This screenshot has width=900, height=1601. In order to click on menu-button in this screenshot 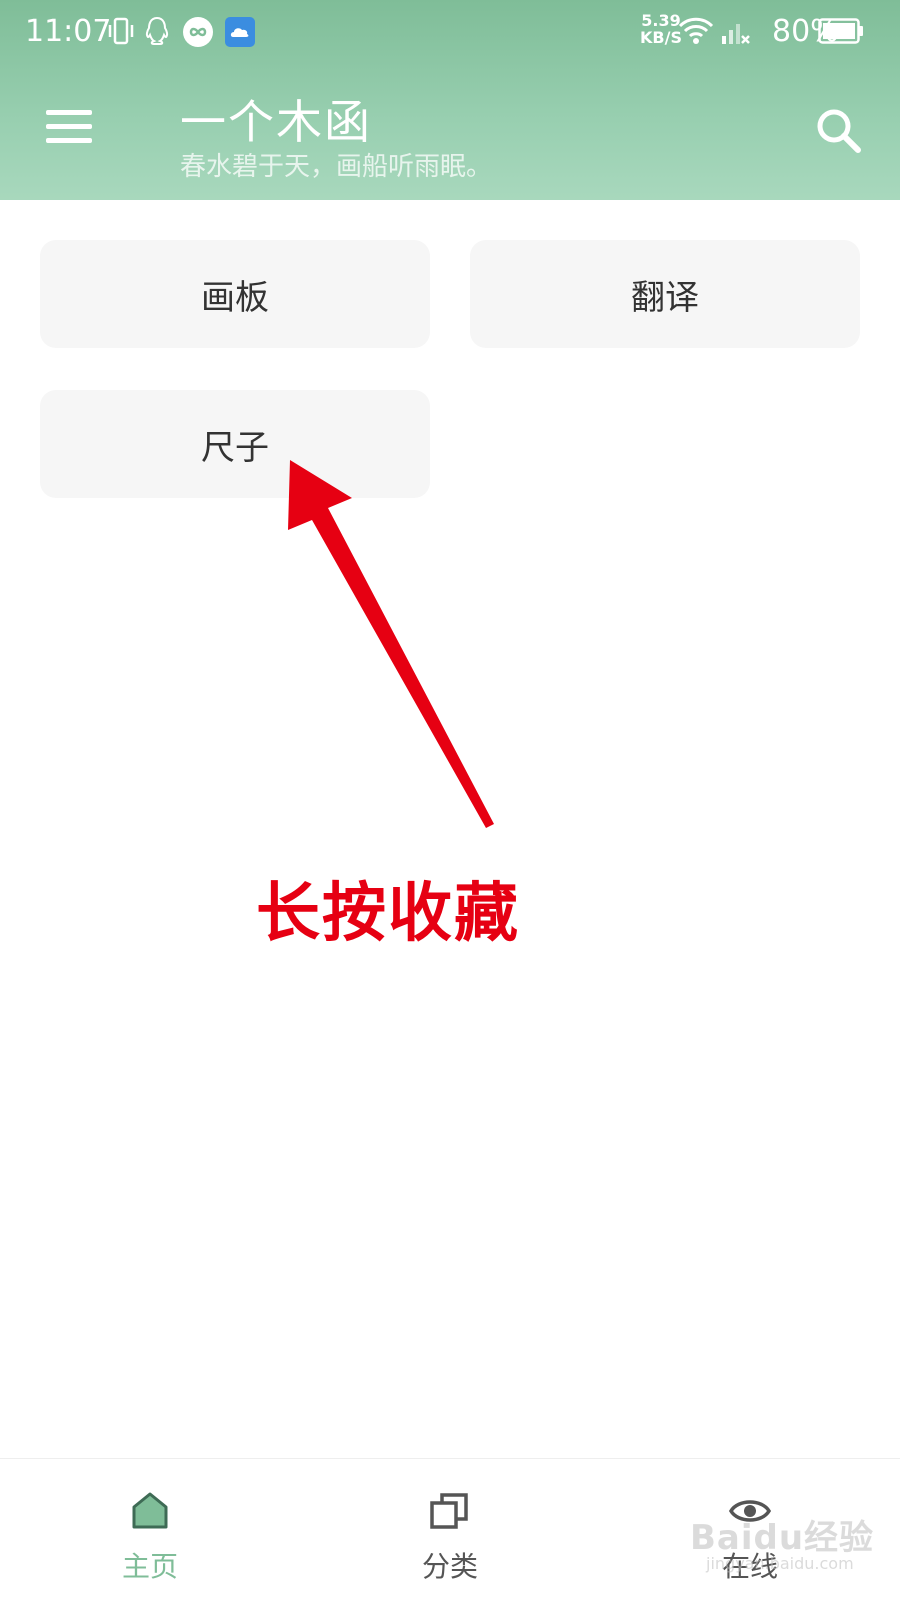, I will do `click(70, 128)`.